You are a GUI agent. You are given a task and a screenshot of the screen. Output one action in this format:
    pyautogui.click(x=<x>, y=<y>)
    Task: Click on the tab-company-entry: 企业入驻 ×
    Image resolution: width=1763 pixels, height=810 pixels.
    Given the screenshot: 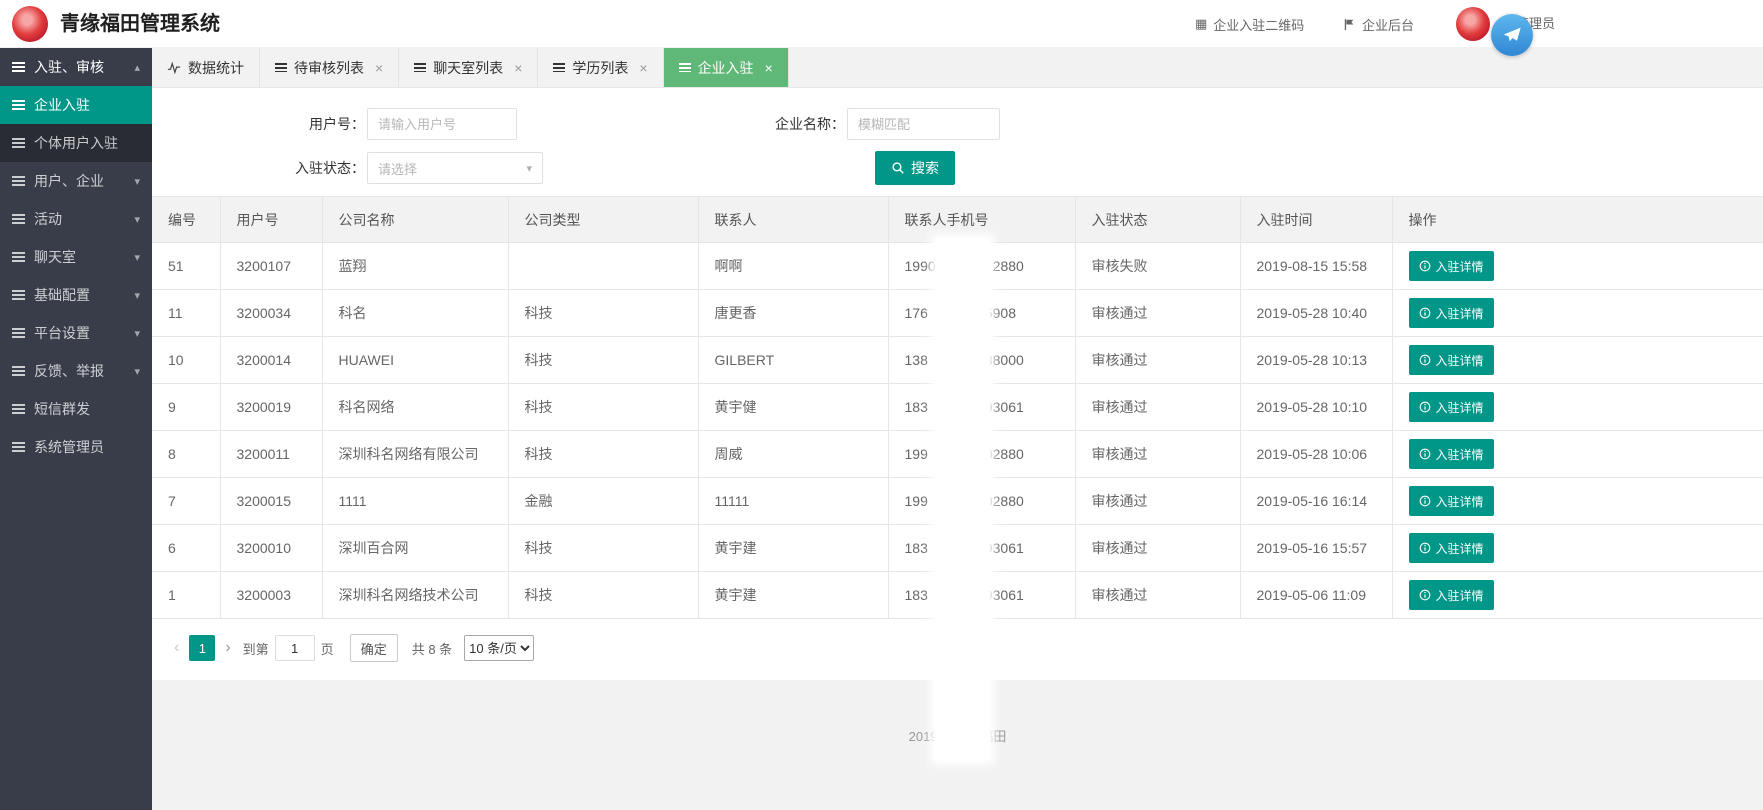 What is the action you would take?
    pyautogui.click(x=726, y=67)
    